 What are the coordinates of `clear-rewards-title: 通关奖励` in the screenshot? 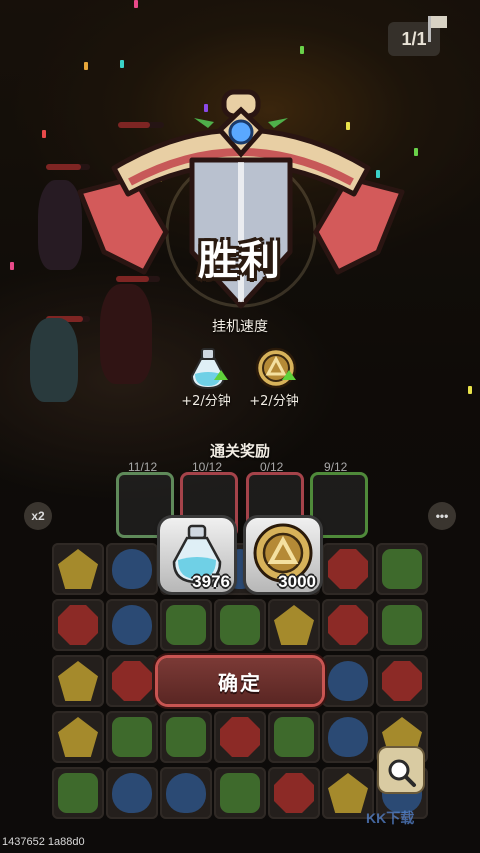 It's located at (239, 451).